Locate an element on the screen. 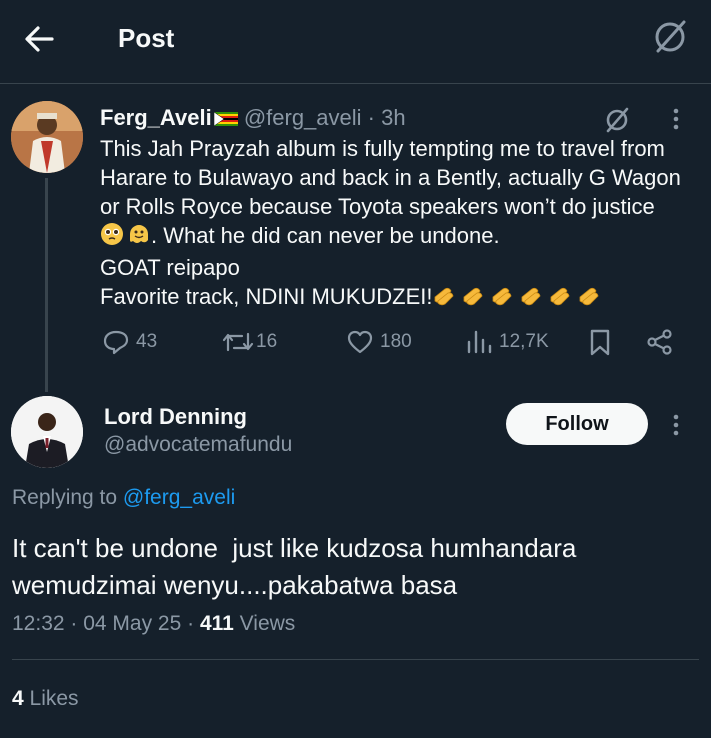  bookmark-icon is located at coordinates (600, 342).